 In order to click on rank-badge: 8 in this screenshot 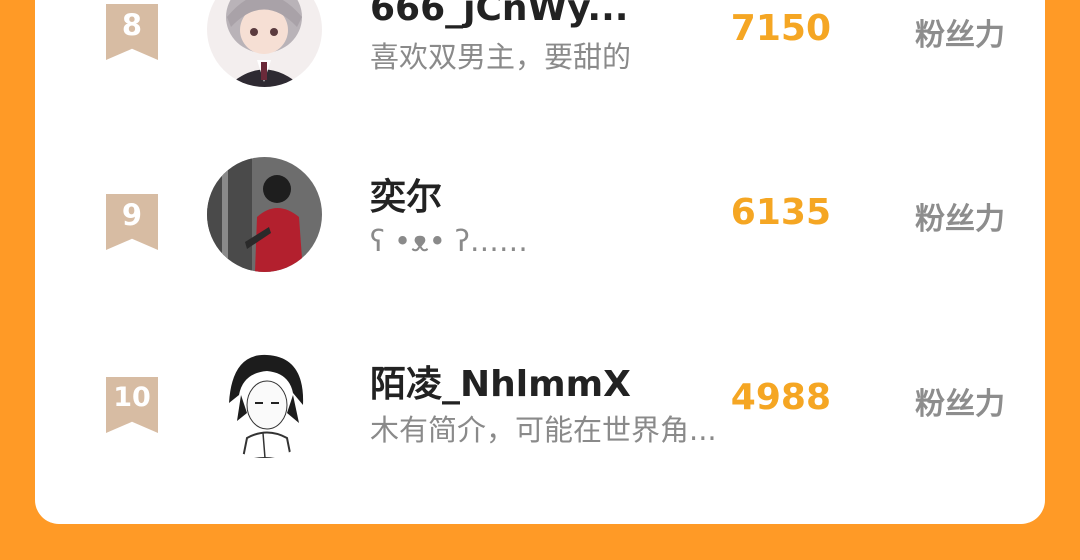, I will do `click(132, 32)`.